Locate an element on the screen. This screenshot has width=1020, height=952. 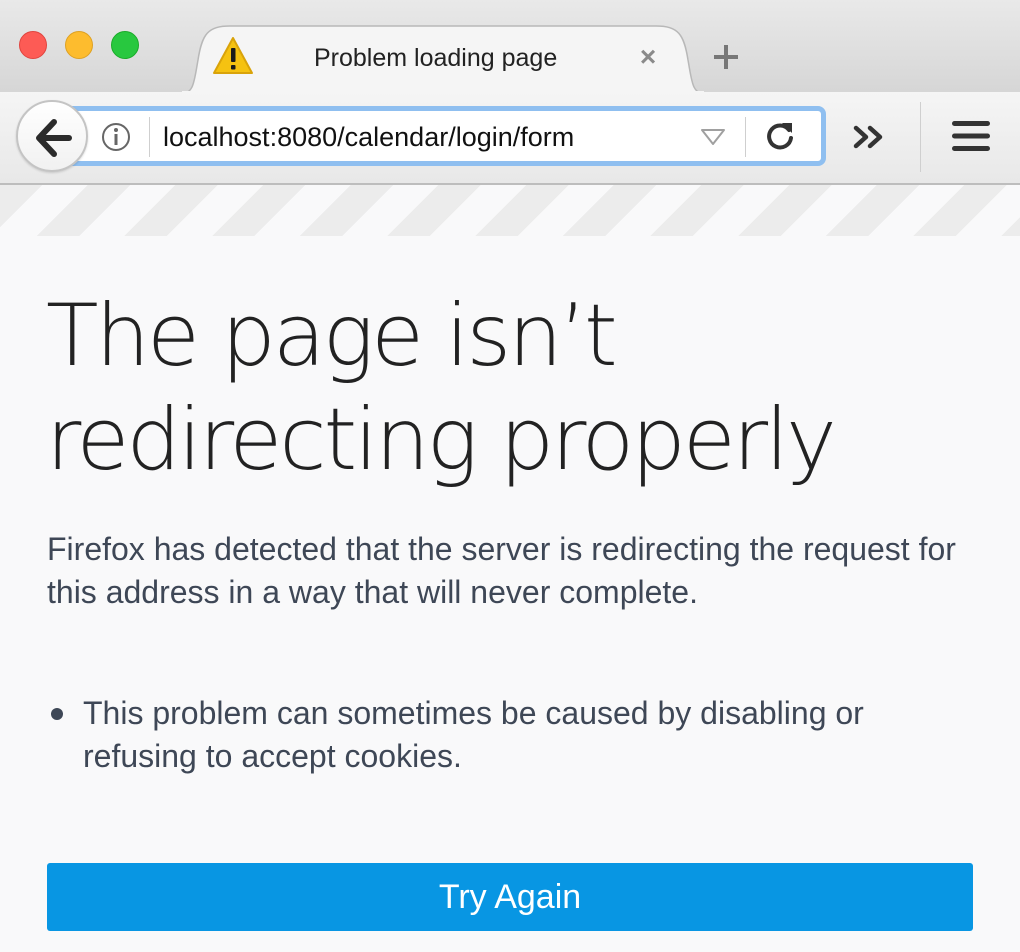
navigation-toolbar: localhost:8080/calendar/login/form is located at coordinates (510, 138).